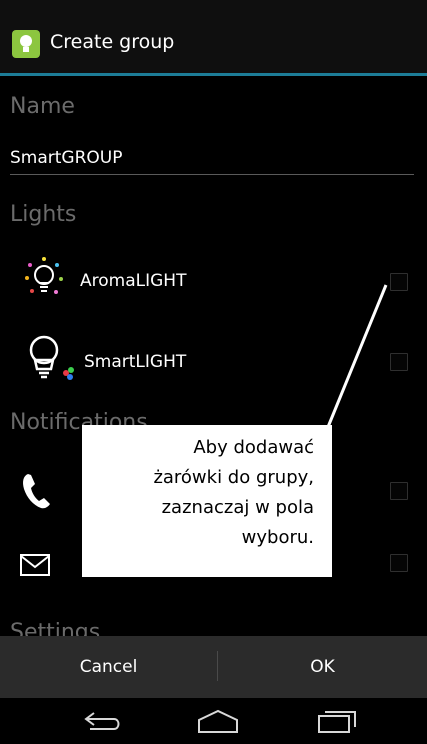  What do you see at coordinates (399, 282) in the screenshot?
I see `aromalight-checkbox` at bounding box center [399, 282].